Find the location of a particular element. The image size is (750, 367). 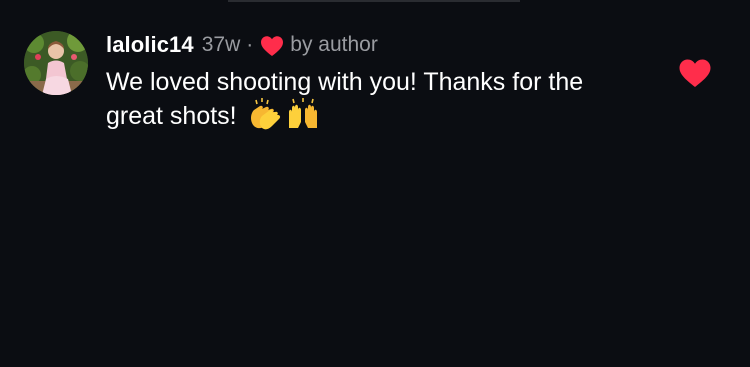

username: lalolic14 is located at coordinates (150, 45).